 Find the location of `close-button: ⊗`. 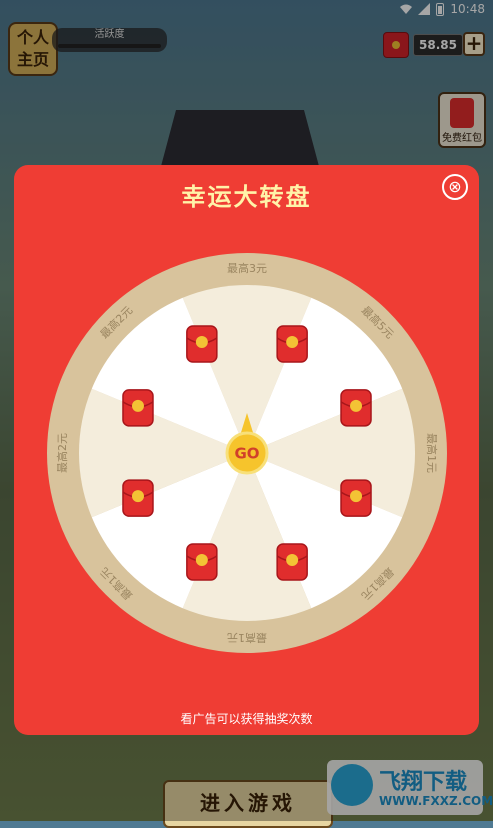

close-button: ⊗ is located at coordinates (455, 187).